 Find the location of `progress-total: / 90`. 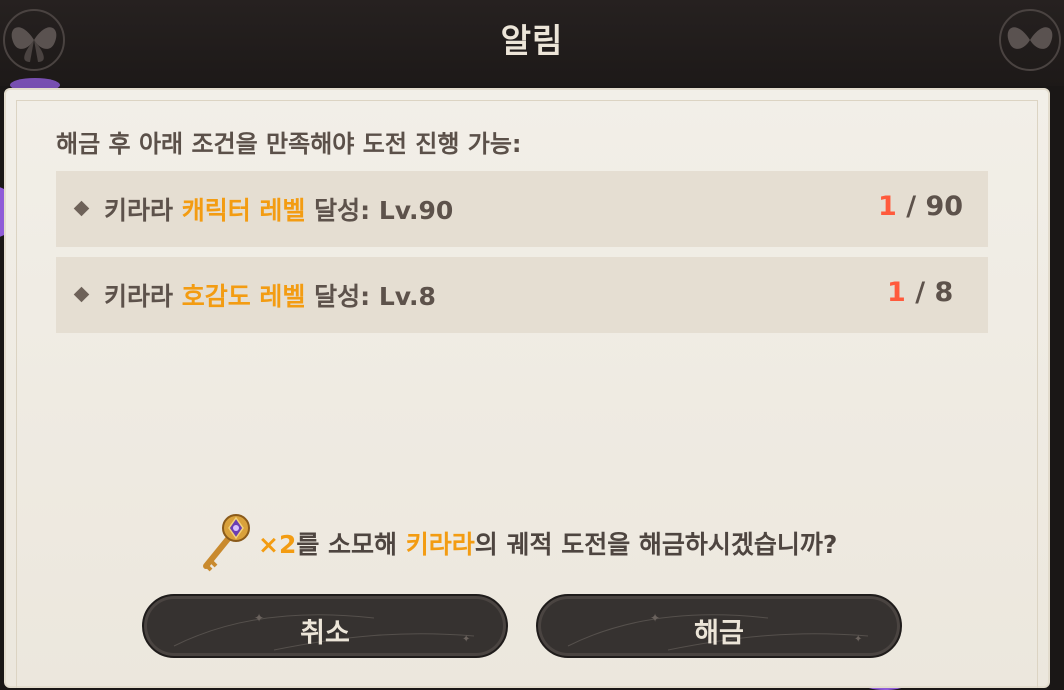

progress-total: / 90 is located at coordinates (930, 206).